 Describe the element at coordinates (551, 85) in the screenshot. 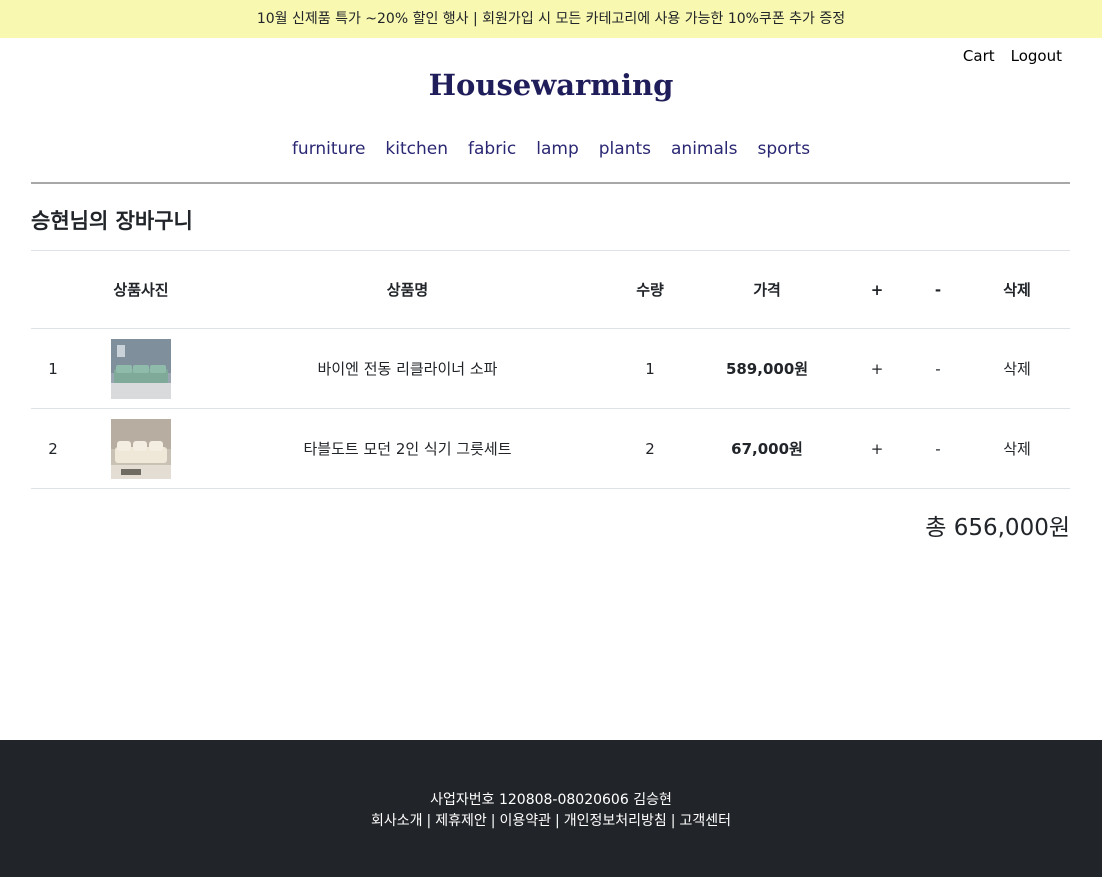

I see `site-logo: Housewarming` at that location.